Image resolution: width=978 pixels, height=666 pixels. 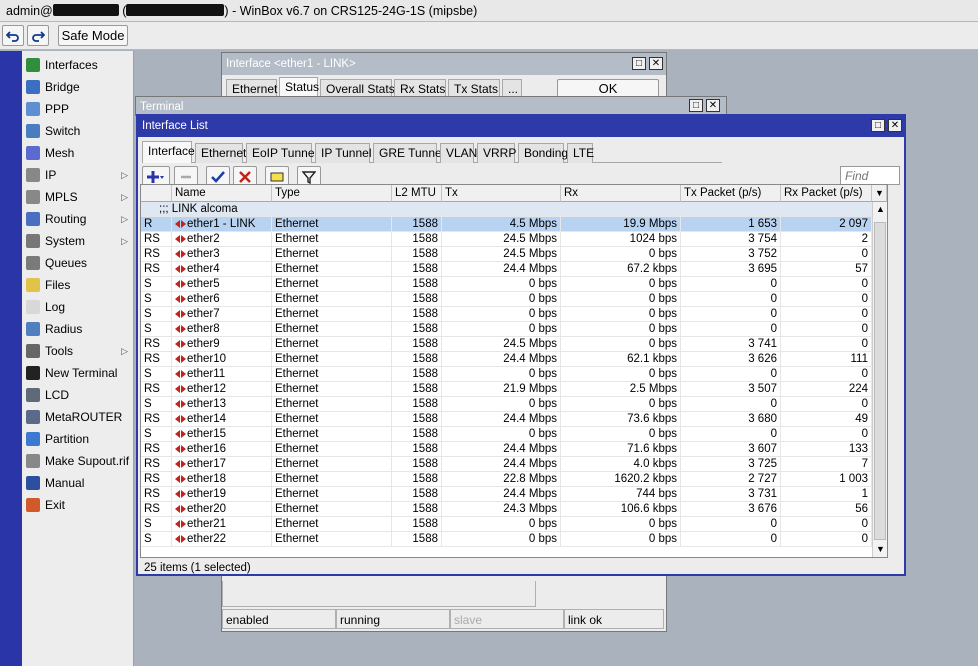 I want to click on find-input, so click(x=870, y=175).